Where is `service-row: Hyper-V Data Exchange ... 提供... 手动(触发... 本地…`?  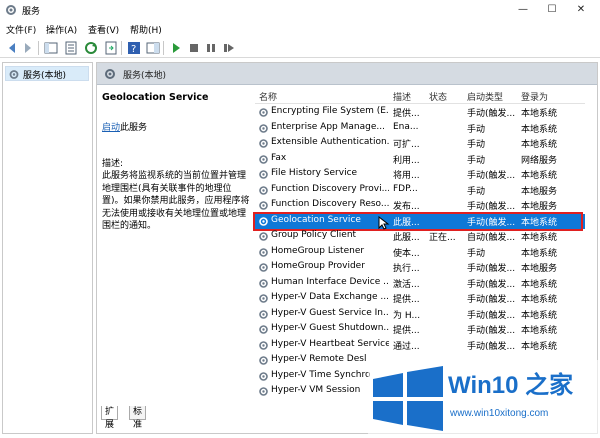
service-row: Hyper-V Data Exchange ... 提供... 手动(触发... 本地… is located at coordinates (420, 299).